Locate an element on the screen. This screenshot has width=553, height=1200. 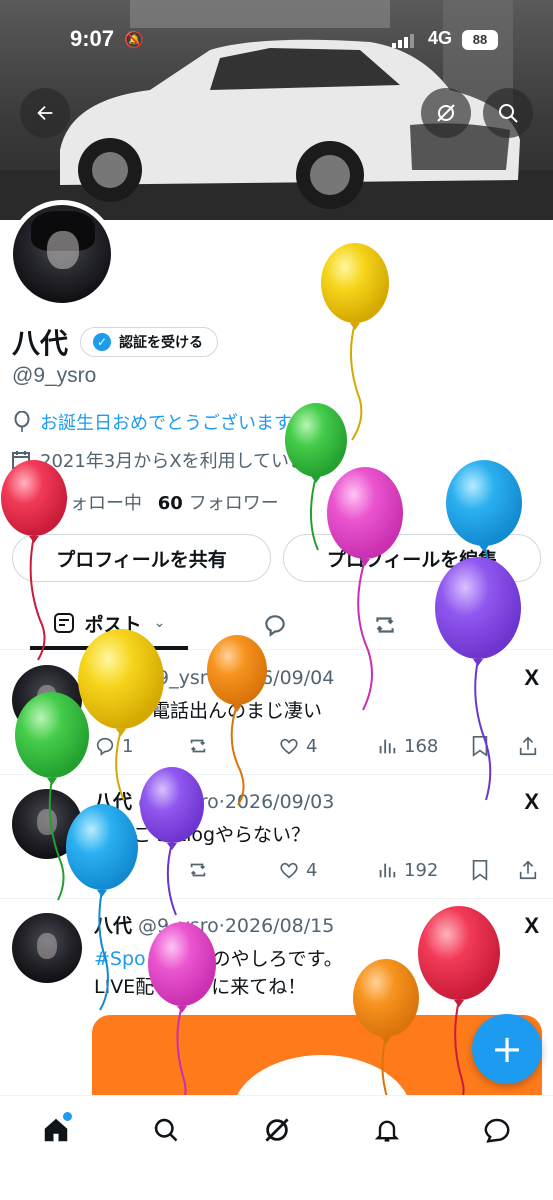
get-verified-button: ✓ 認証を受ける is located at coordinates (149, 342).